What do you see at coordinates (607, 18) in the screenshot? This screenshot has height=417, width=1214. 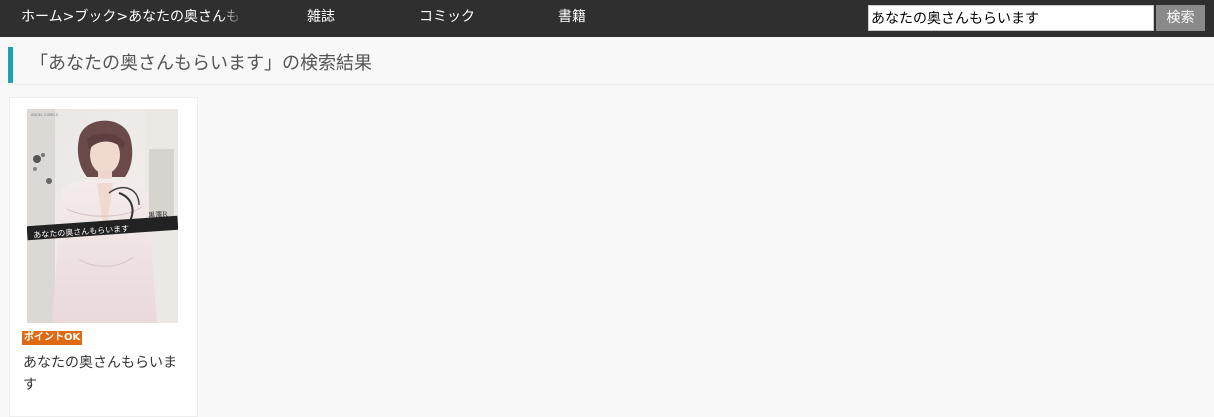 I see `top-navigation-bar: ホーム>ブック>あなたの奥さんもらいます 雑誌 コミック 書籍 検索` at bounding box center [607, 18].